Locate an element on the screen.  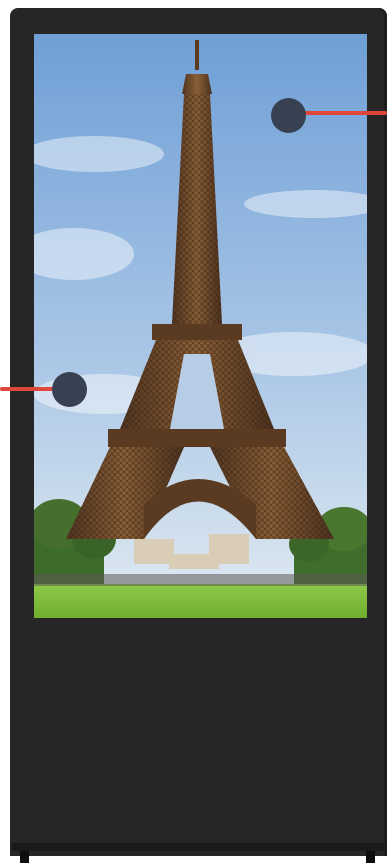
crowd is located at coordinates (200, 580).